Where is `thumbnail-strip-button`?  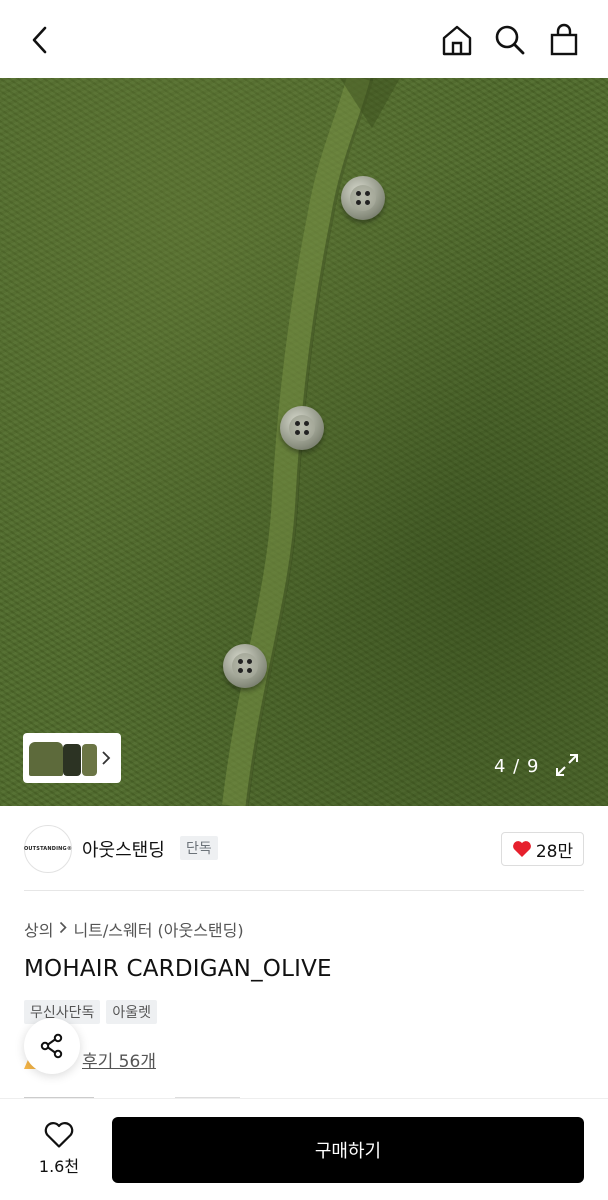 thumbnail-strip-button is located at coordinates (72, 758).